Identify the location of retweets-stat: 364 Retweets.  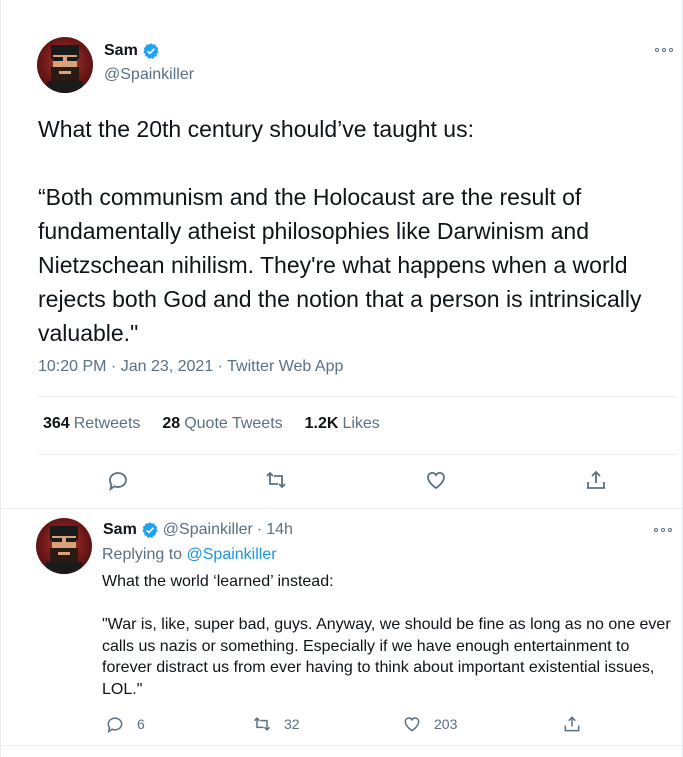
(91, 424).